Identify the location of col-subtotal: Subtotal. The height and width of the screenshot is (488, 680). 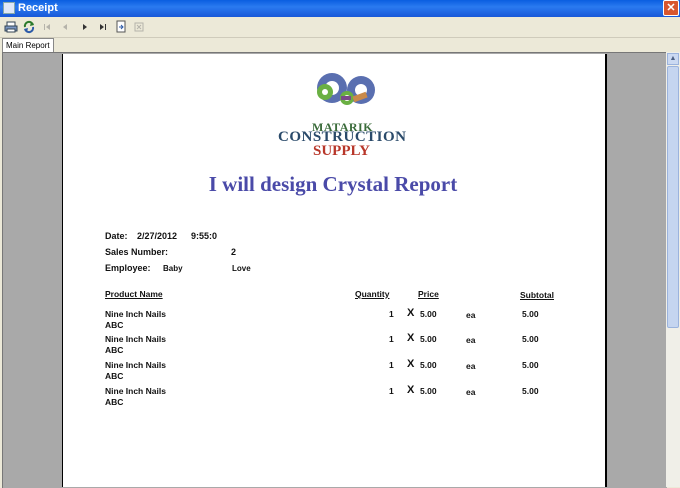
(537, 295).